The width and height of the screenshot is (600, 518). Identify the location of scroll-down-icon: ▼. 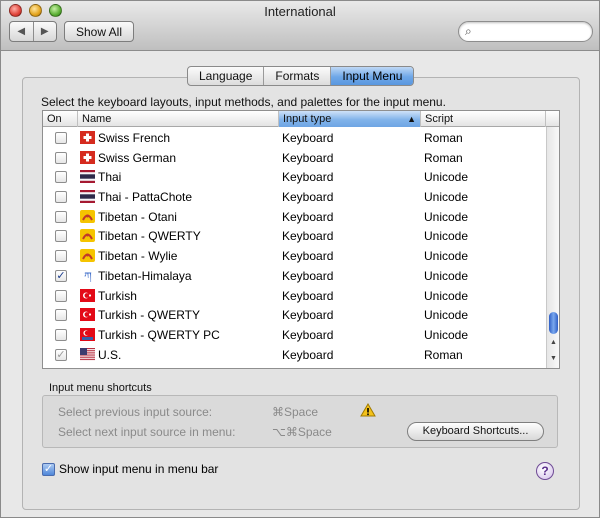
(553, 358).